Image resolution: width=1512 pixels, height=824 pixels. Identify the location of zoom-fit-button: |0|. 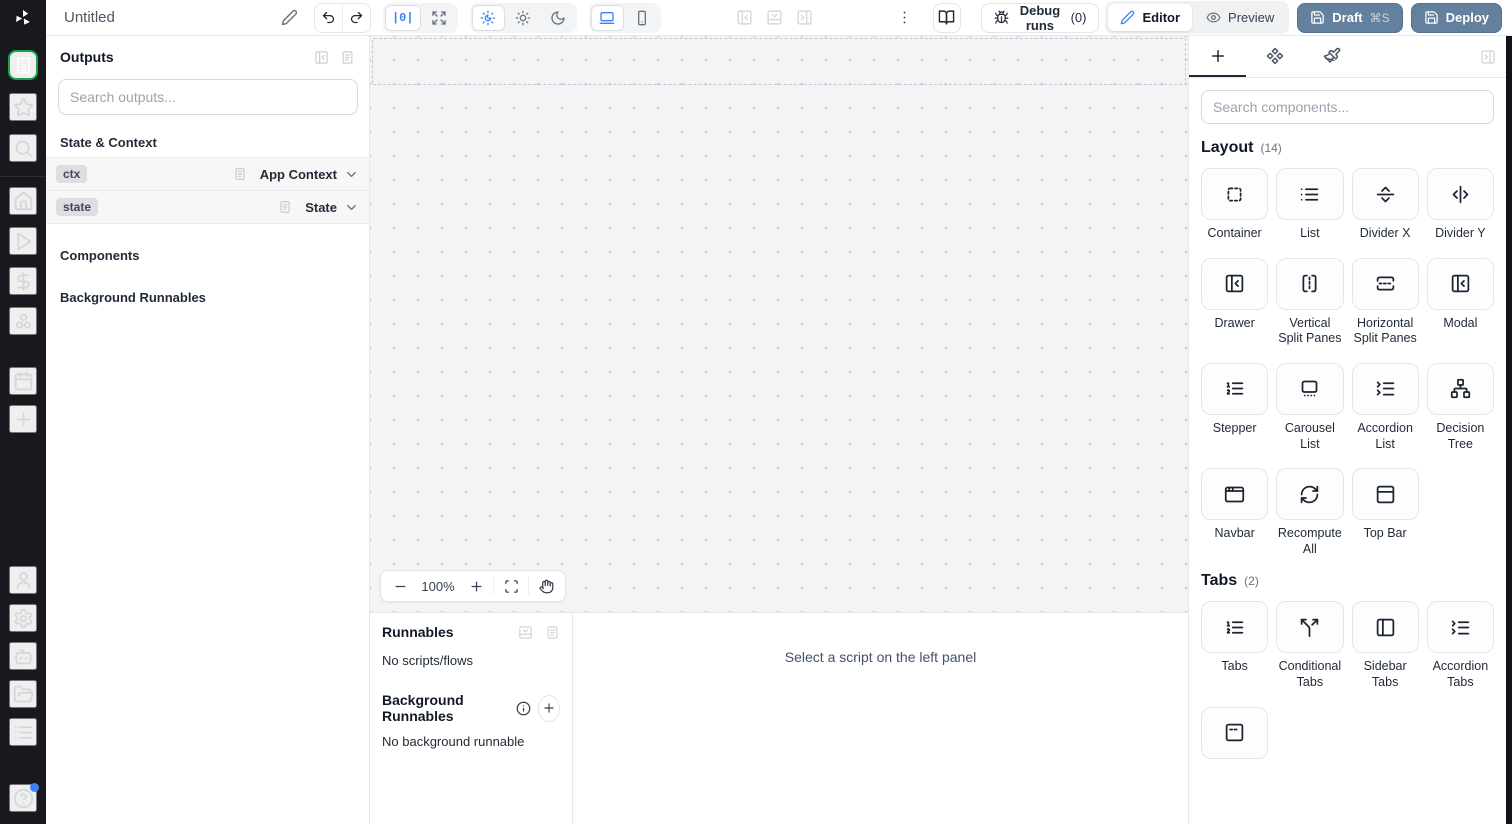
(402, 17).